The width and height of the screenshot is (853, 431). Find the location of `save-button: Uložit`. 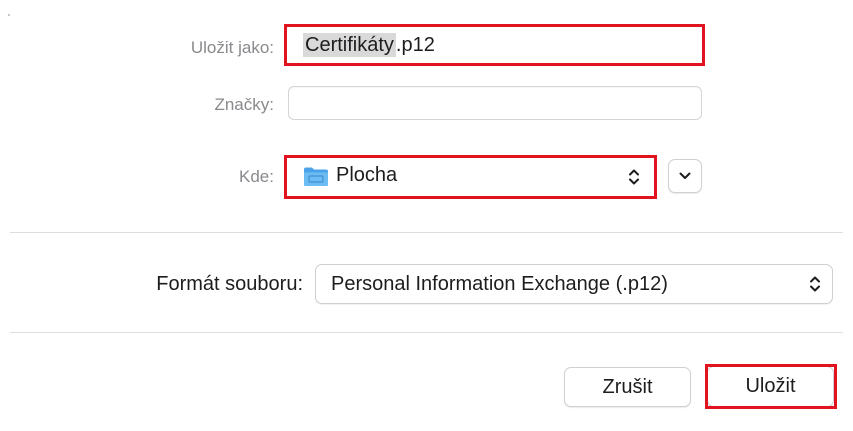

save-button: Uložit is located at coordinates (770, 386).